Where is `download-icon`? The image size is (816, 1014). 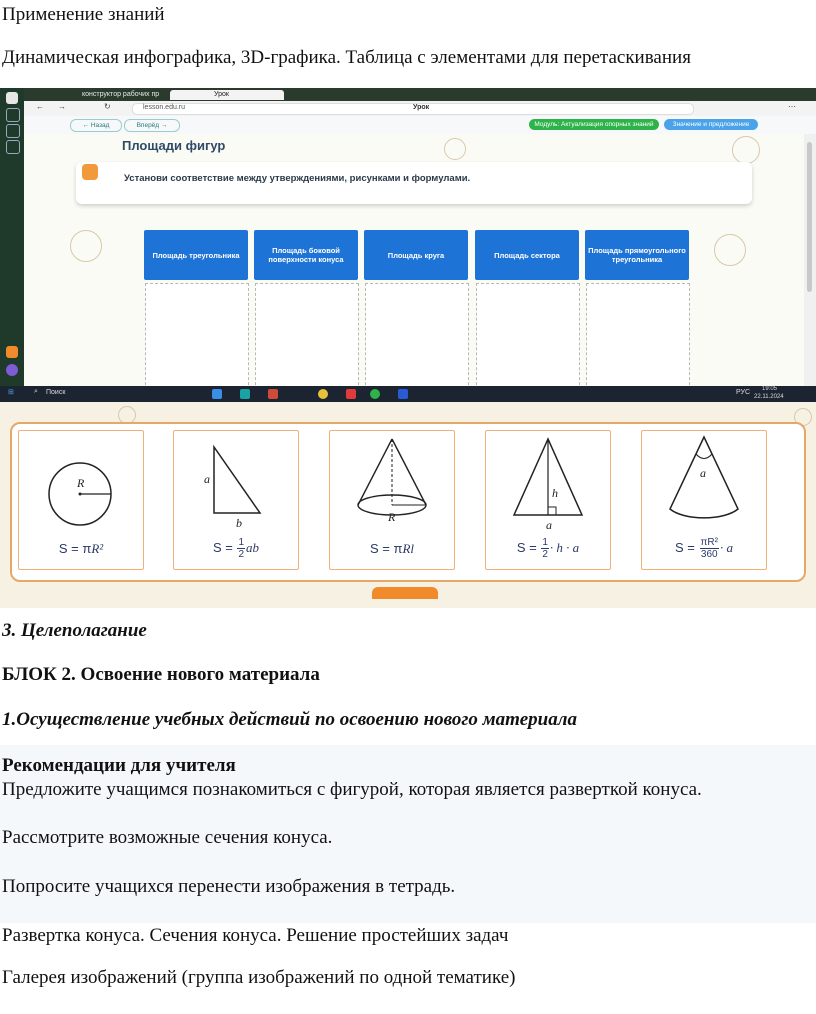
download-icon is located at coordinates (13, 131).